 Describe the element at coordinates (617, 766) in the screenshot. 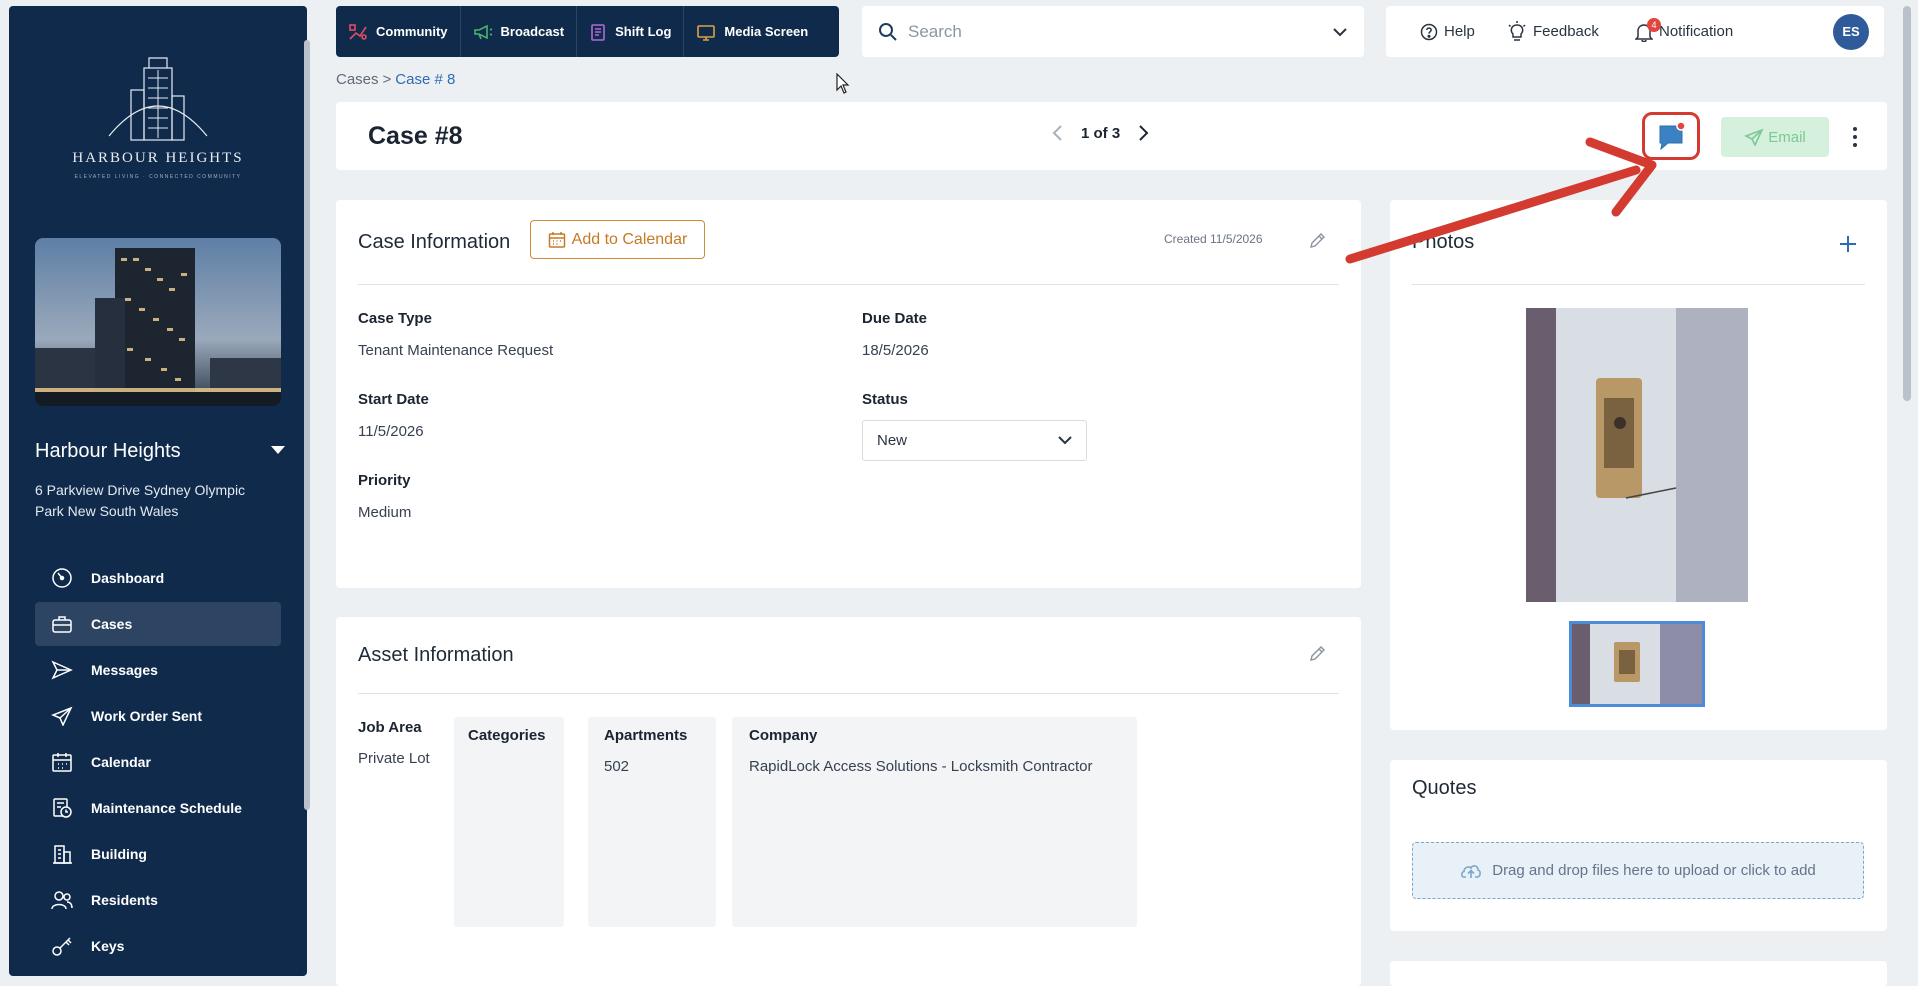

I see `apartments-value: 502` at that location.